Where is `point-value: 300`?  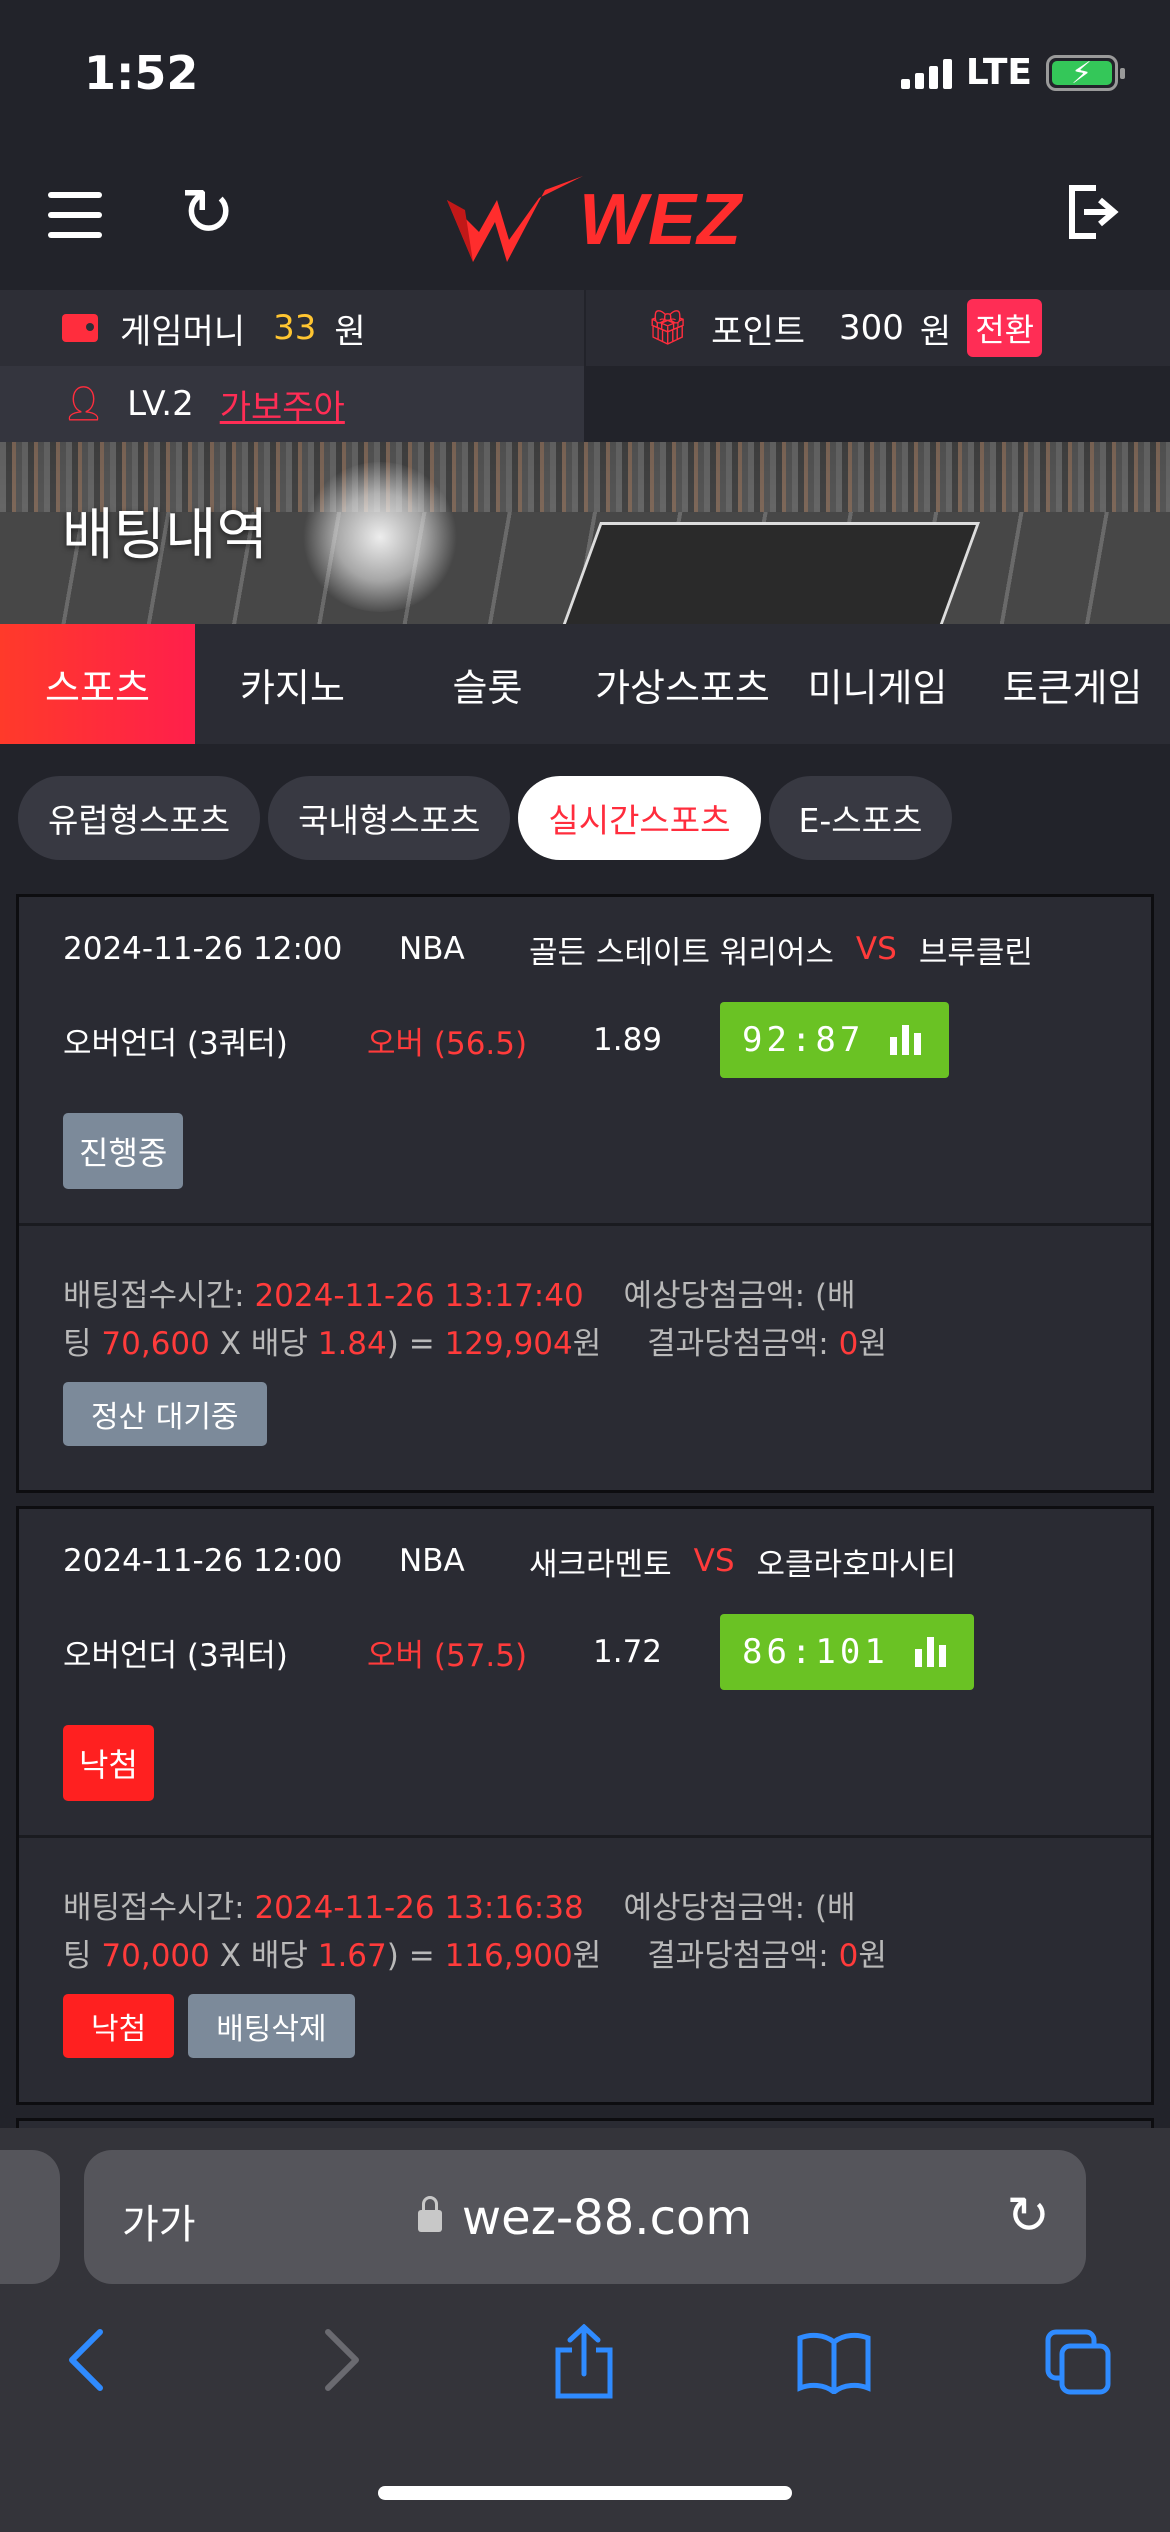 point-value: 300 is located at coordinates (871, 328).